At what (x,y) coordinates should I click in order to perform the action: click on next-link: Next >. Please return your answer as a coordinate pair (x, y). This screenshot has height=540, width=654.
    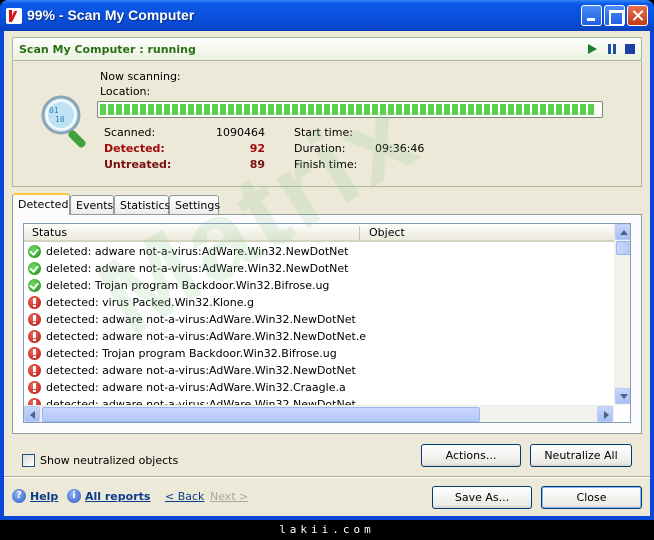
    Looking at the image, I should click on (229, 496).